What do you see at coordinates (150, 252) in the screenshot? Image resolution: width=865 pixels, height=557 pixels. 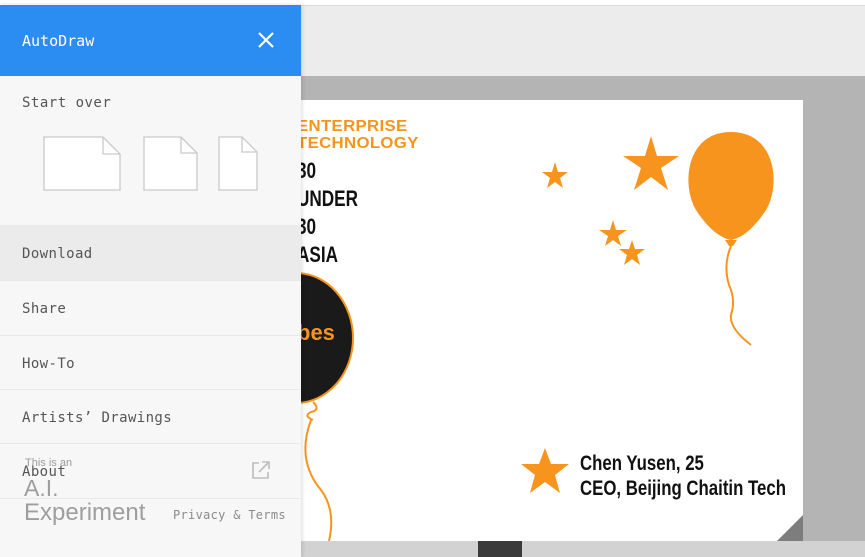 I see `menu-item-download: Download` at bounding box center [150, 252].